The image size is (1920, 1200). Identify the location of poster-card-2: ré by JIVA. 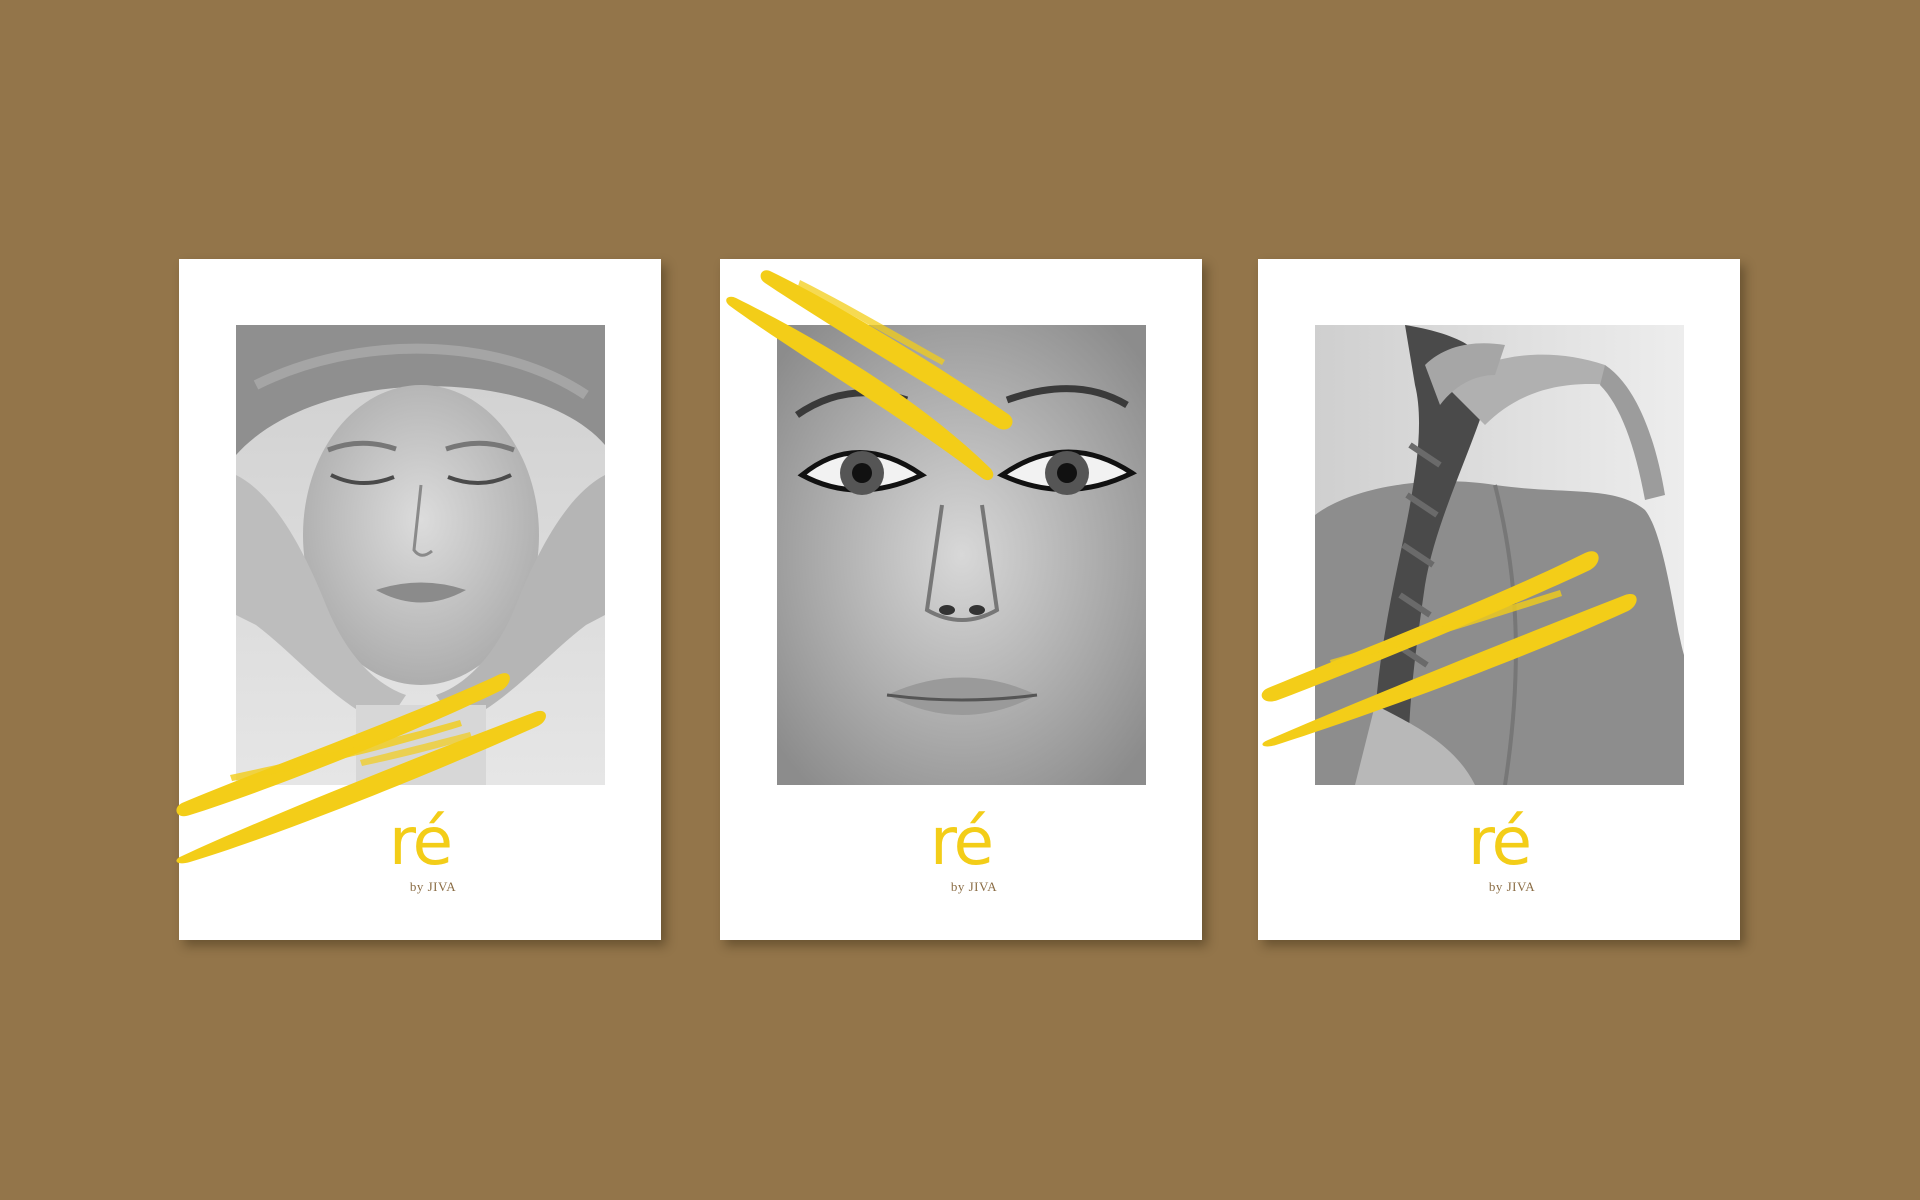
(961, 599).